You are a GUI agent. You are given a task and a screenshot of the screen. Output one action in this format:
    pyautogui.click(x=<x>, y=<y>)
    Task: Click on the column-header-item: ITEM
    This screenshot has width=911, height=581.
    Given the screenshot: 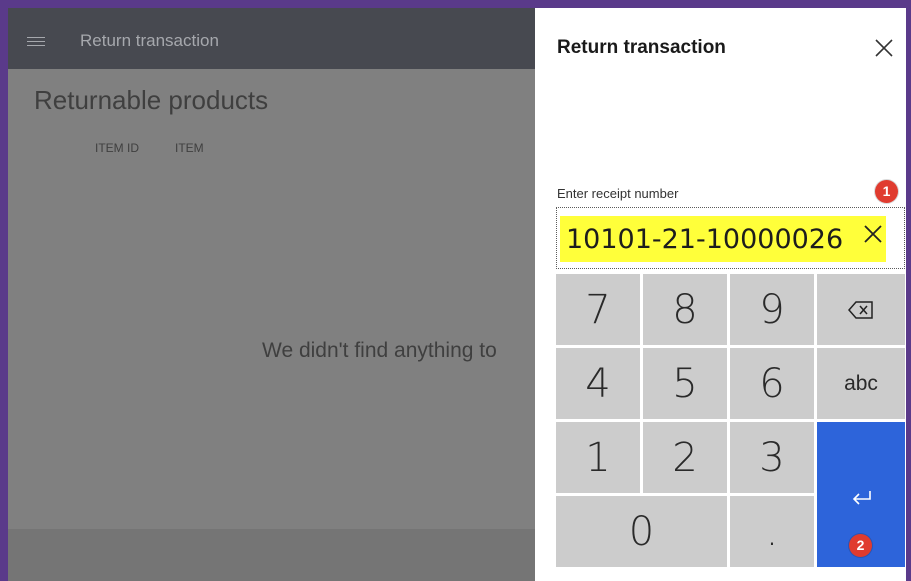 What is the action you would take?
    pyautogui.click(x=189, y=148)
    